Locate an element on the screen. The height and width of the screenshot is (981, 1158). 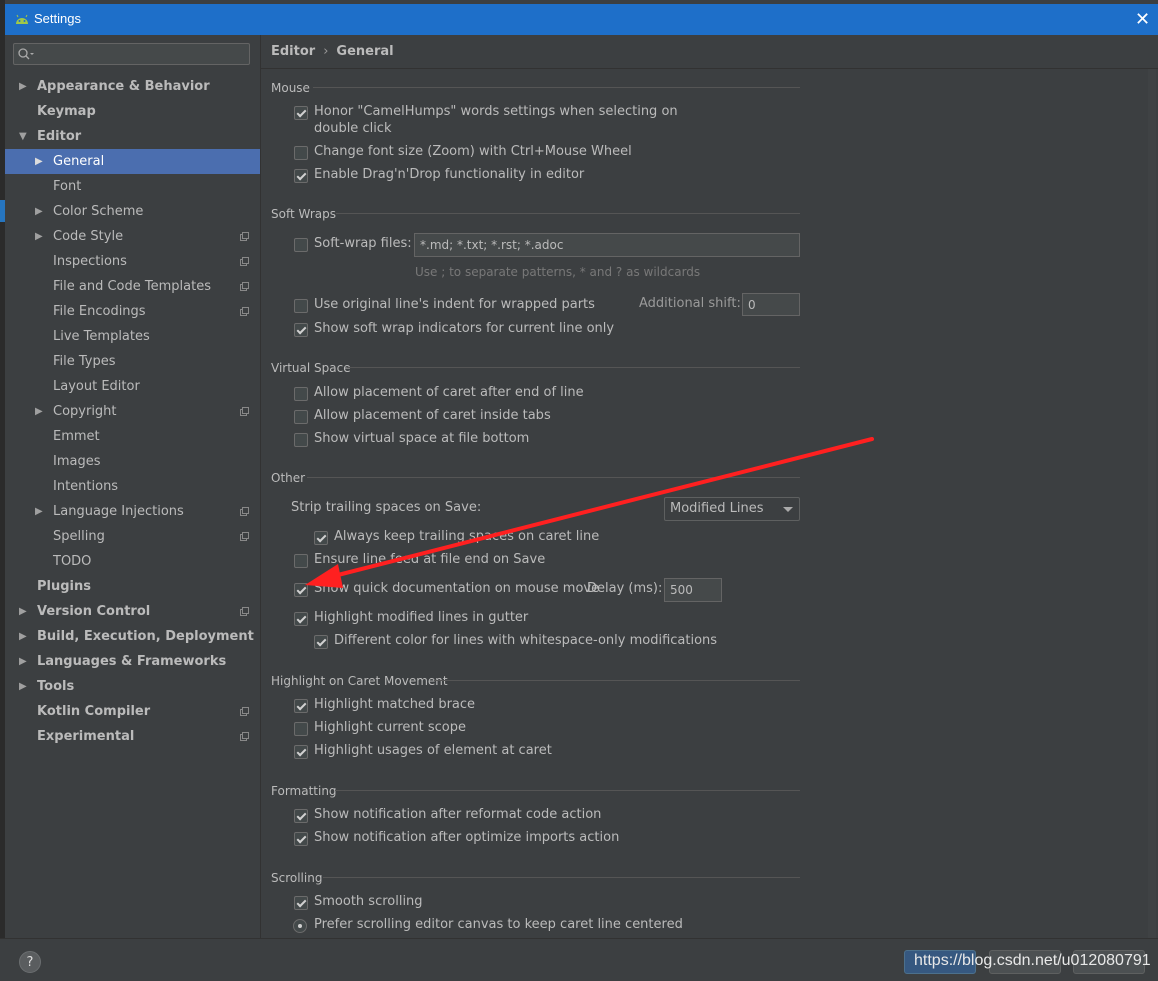
optimize-imports-checkbox is located at coordinates (301, 839).